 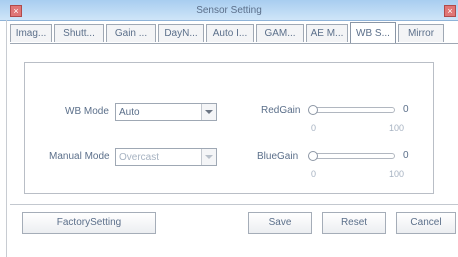 I want to click on tab-mirror: Mirror, so click(x=421, y=33).